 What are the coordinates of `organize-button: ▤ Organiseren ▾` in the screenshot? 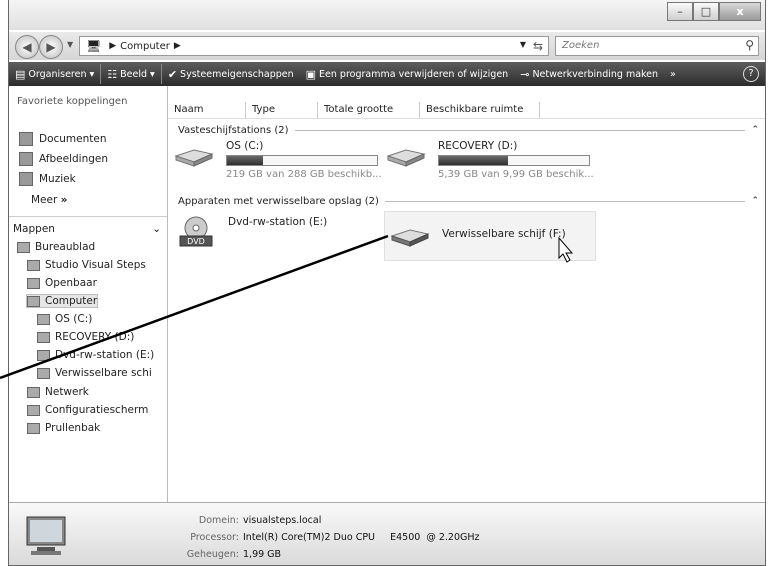 It's located at (54, 74).